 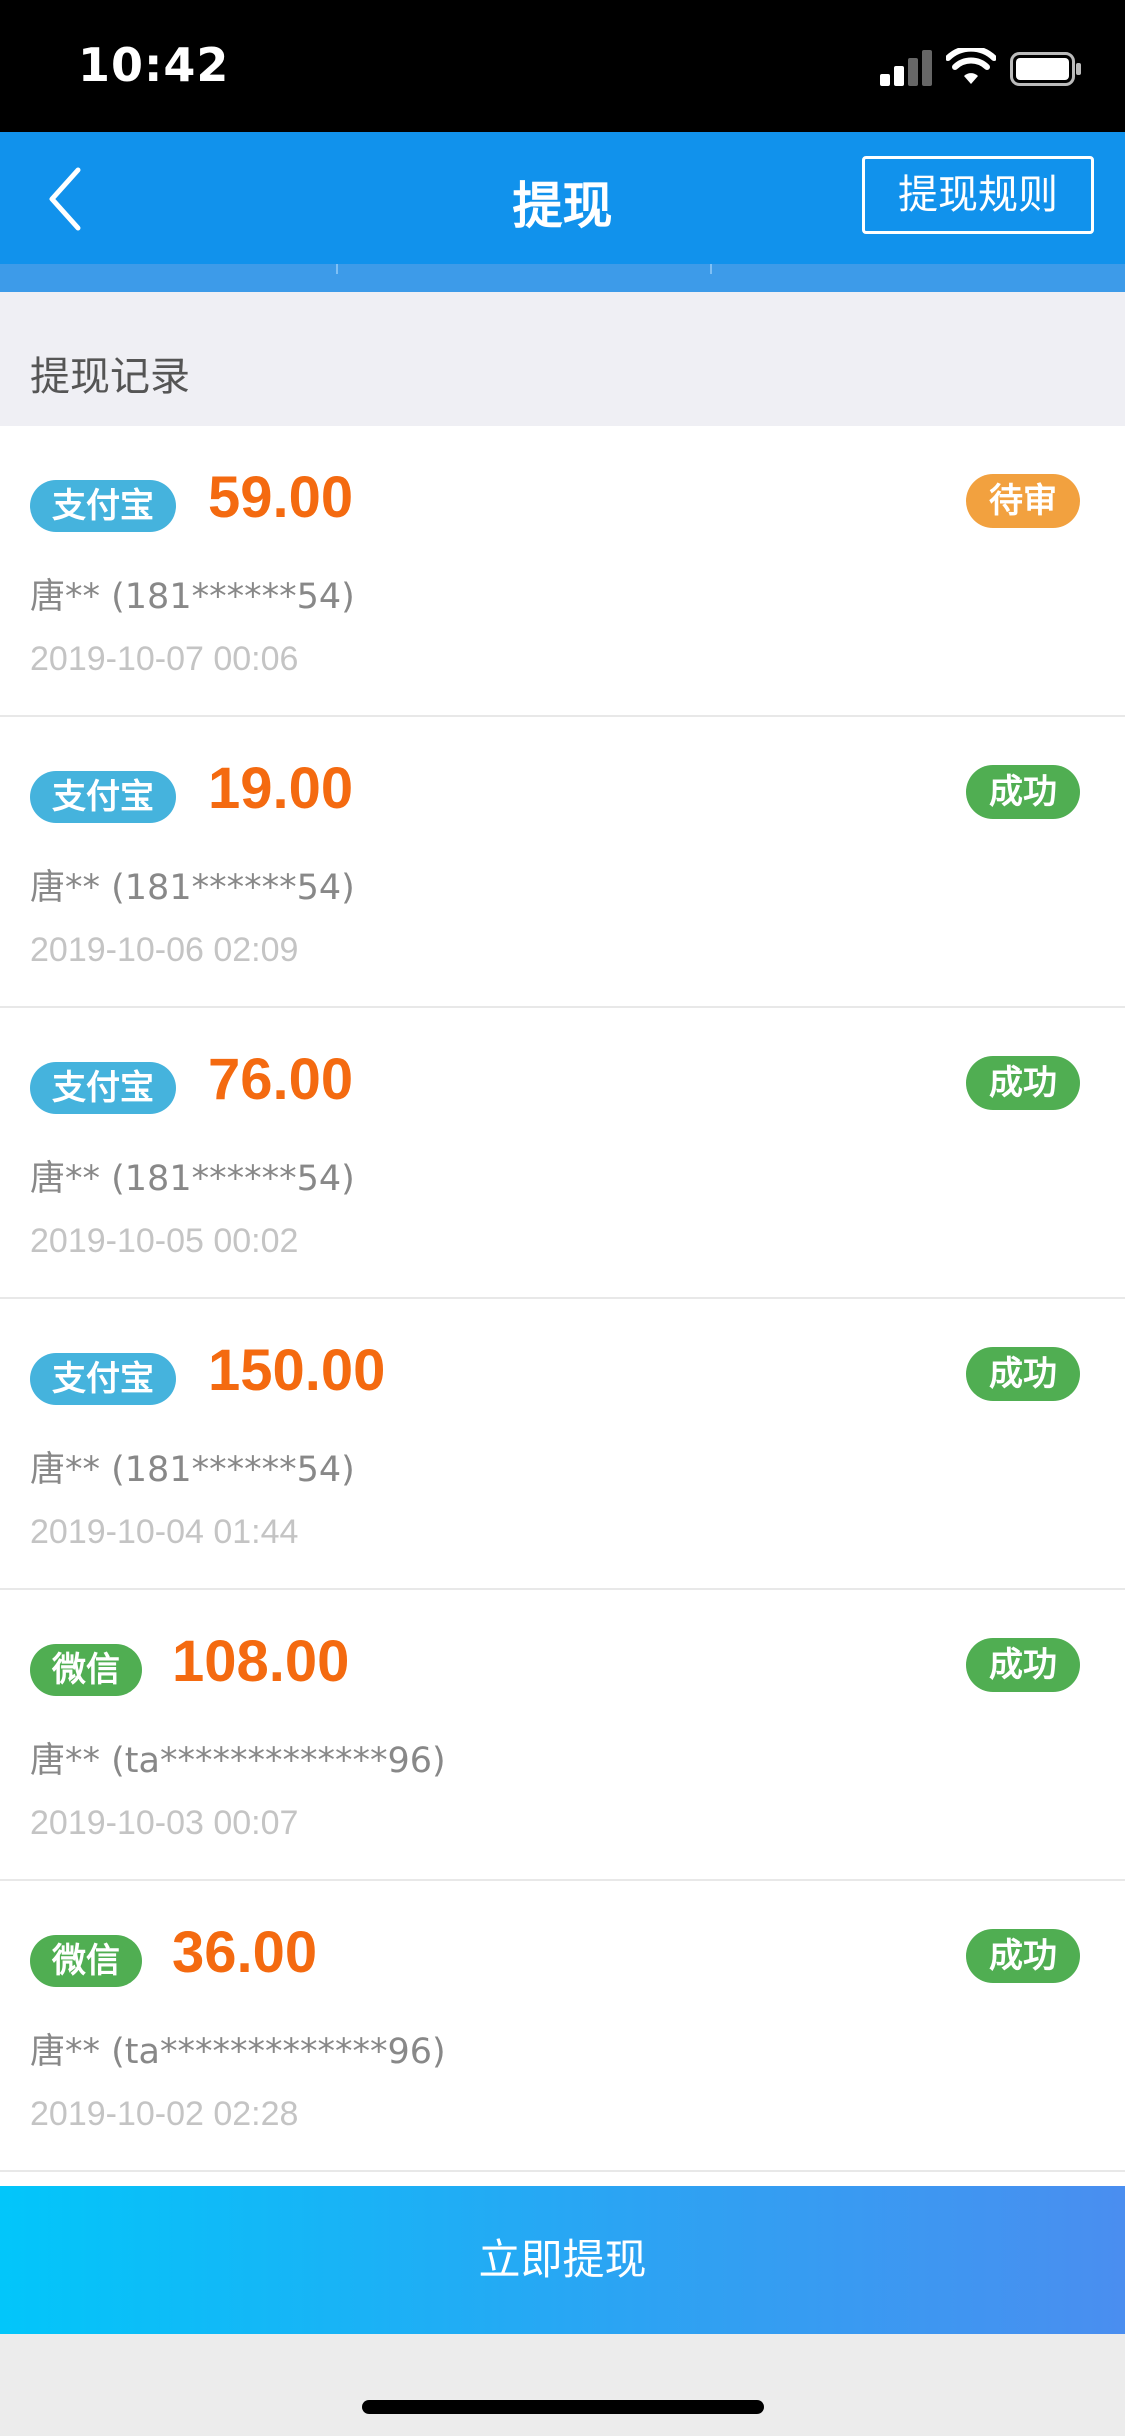 What do you see at coordinates (562, 66) in the screenshot?
I see `status-bar: 10:42` at bounding box center [562, 66].